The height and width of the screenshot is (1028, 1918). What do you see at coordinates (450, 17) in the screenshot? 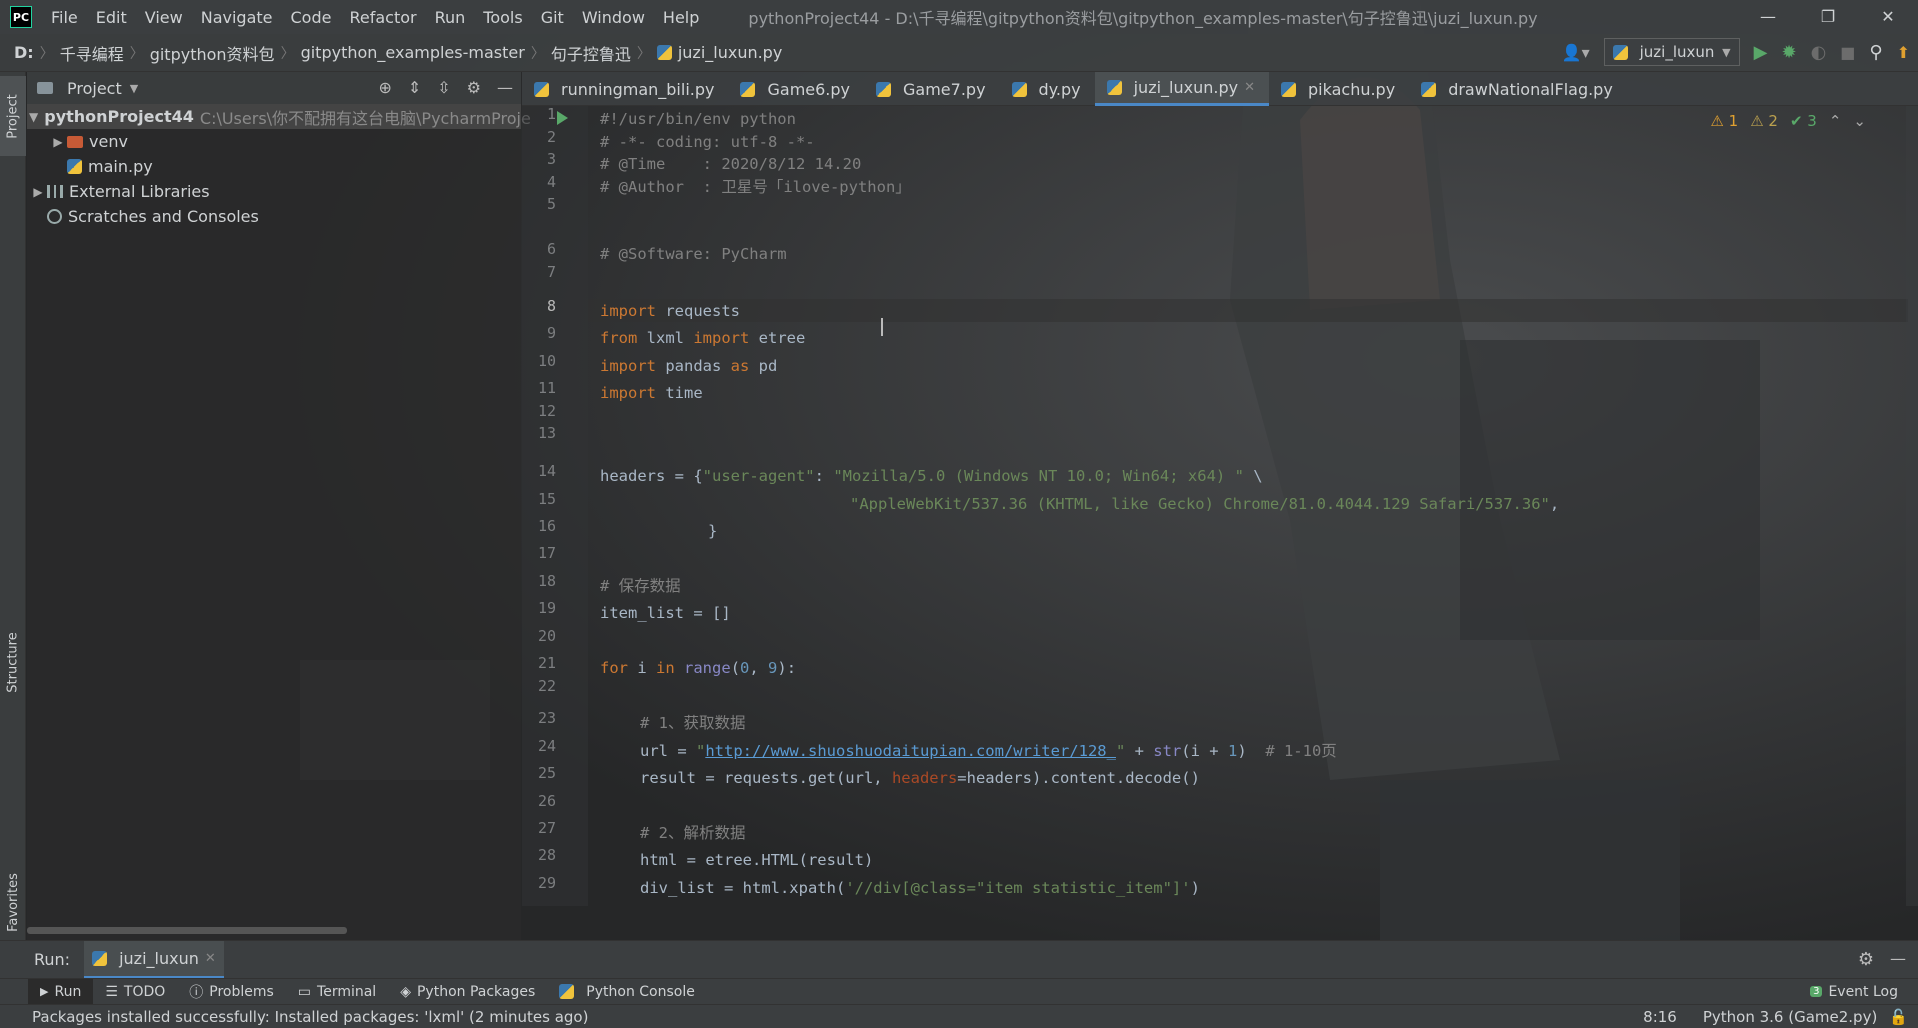
I see `menu-run: Run` at bounding box center [450, 17].